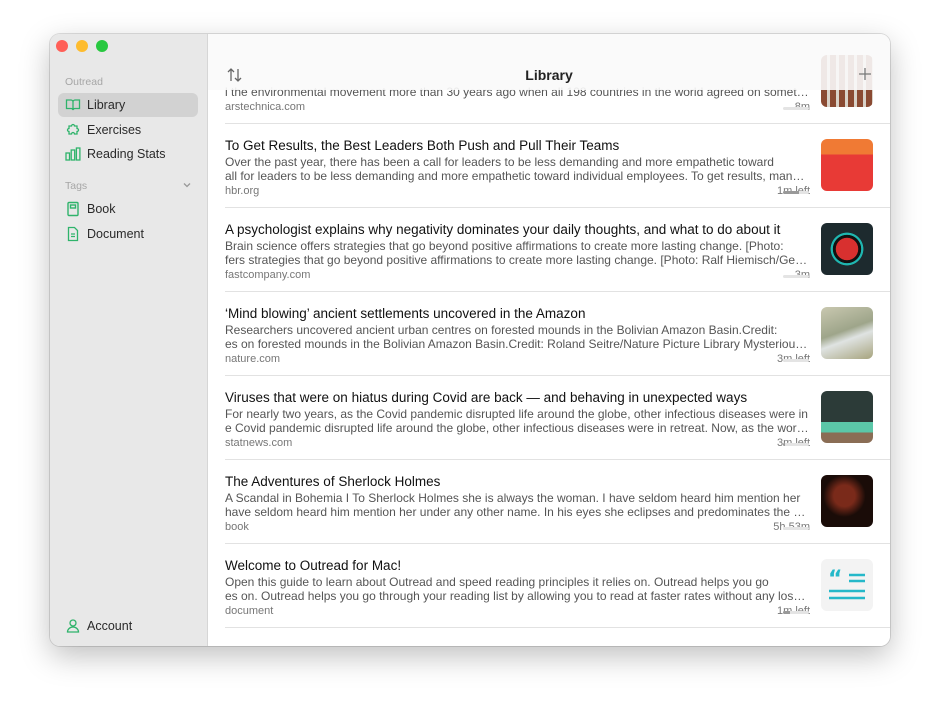  I want to click on article-title: The Adventures of Sherlock Holmes, so click(333, 481).